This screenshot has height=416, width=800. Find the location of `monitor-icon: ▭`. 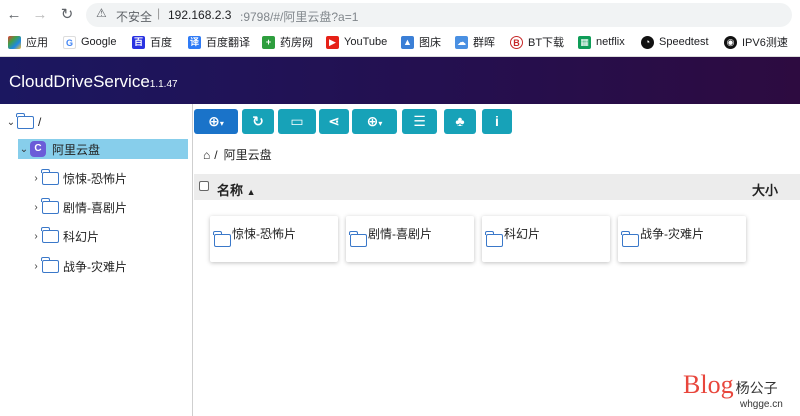

monitor-icon: ▭ is located at coordinates (297, 121).